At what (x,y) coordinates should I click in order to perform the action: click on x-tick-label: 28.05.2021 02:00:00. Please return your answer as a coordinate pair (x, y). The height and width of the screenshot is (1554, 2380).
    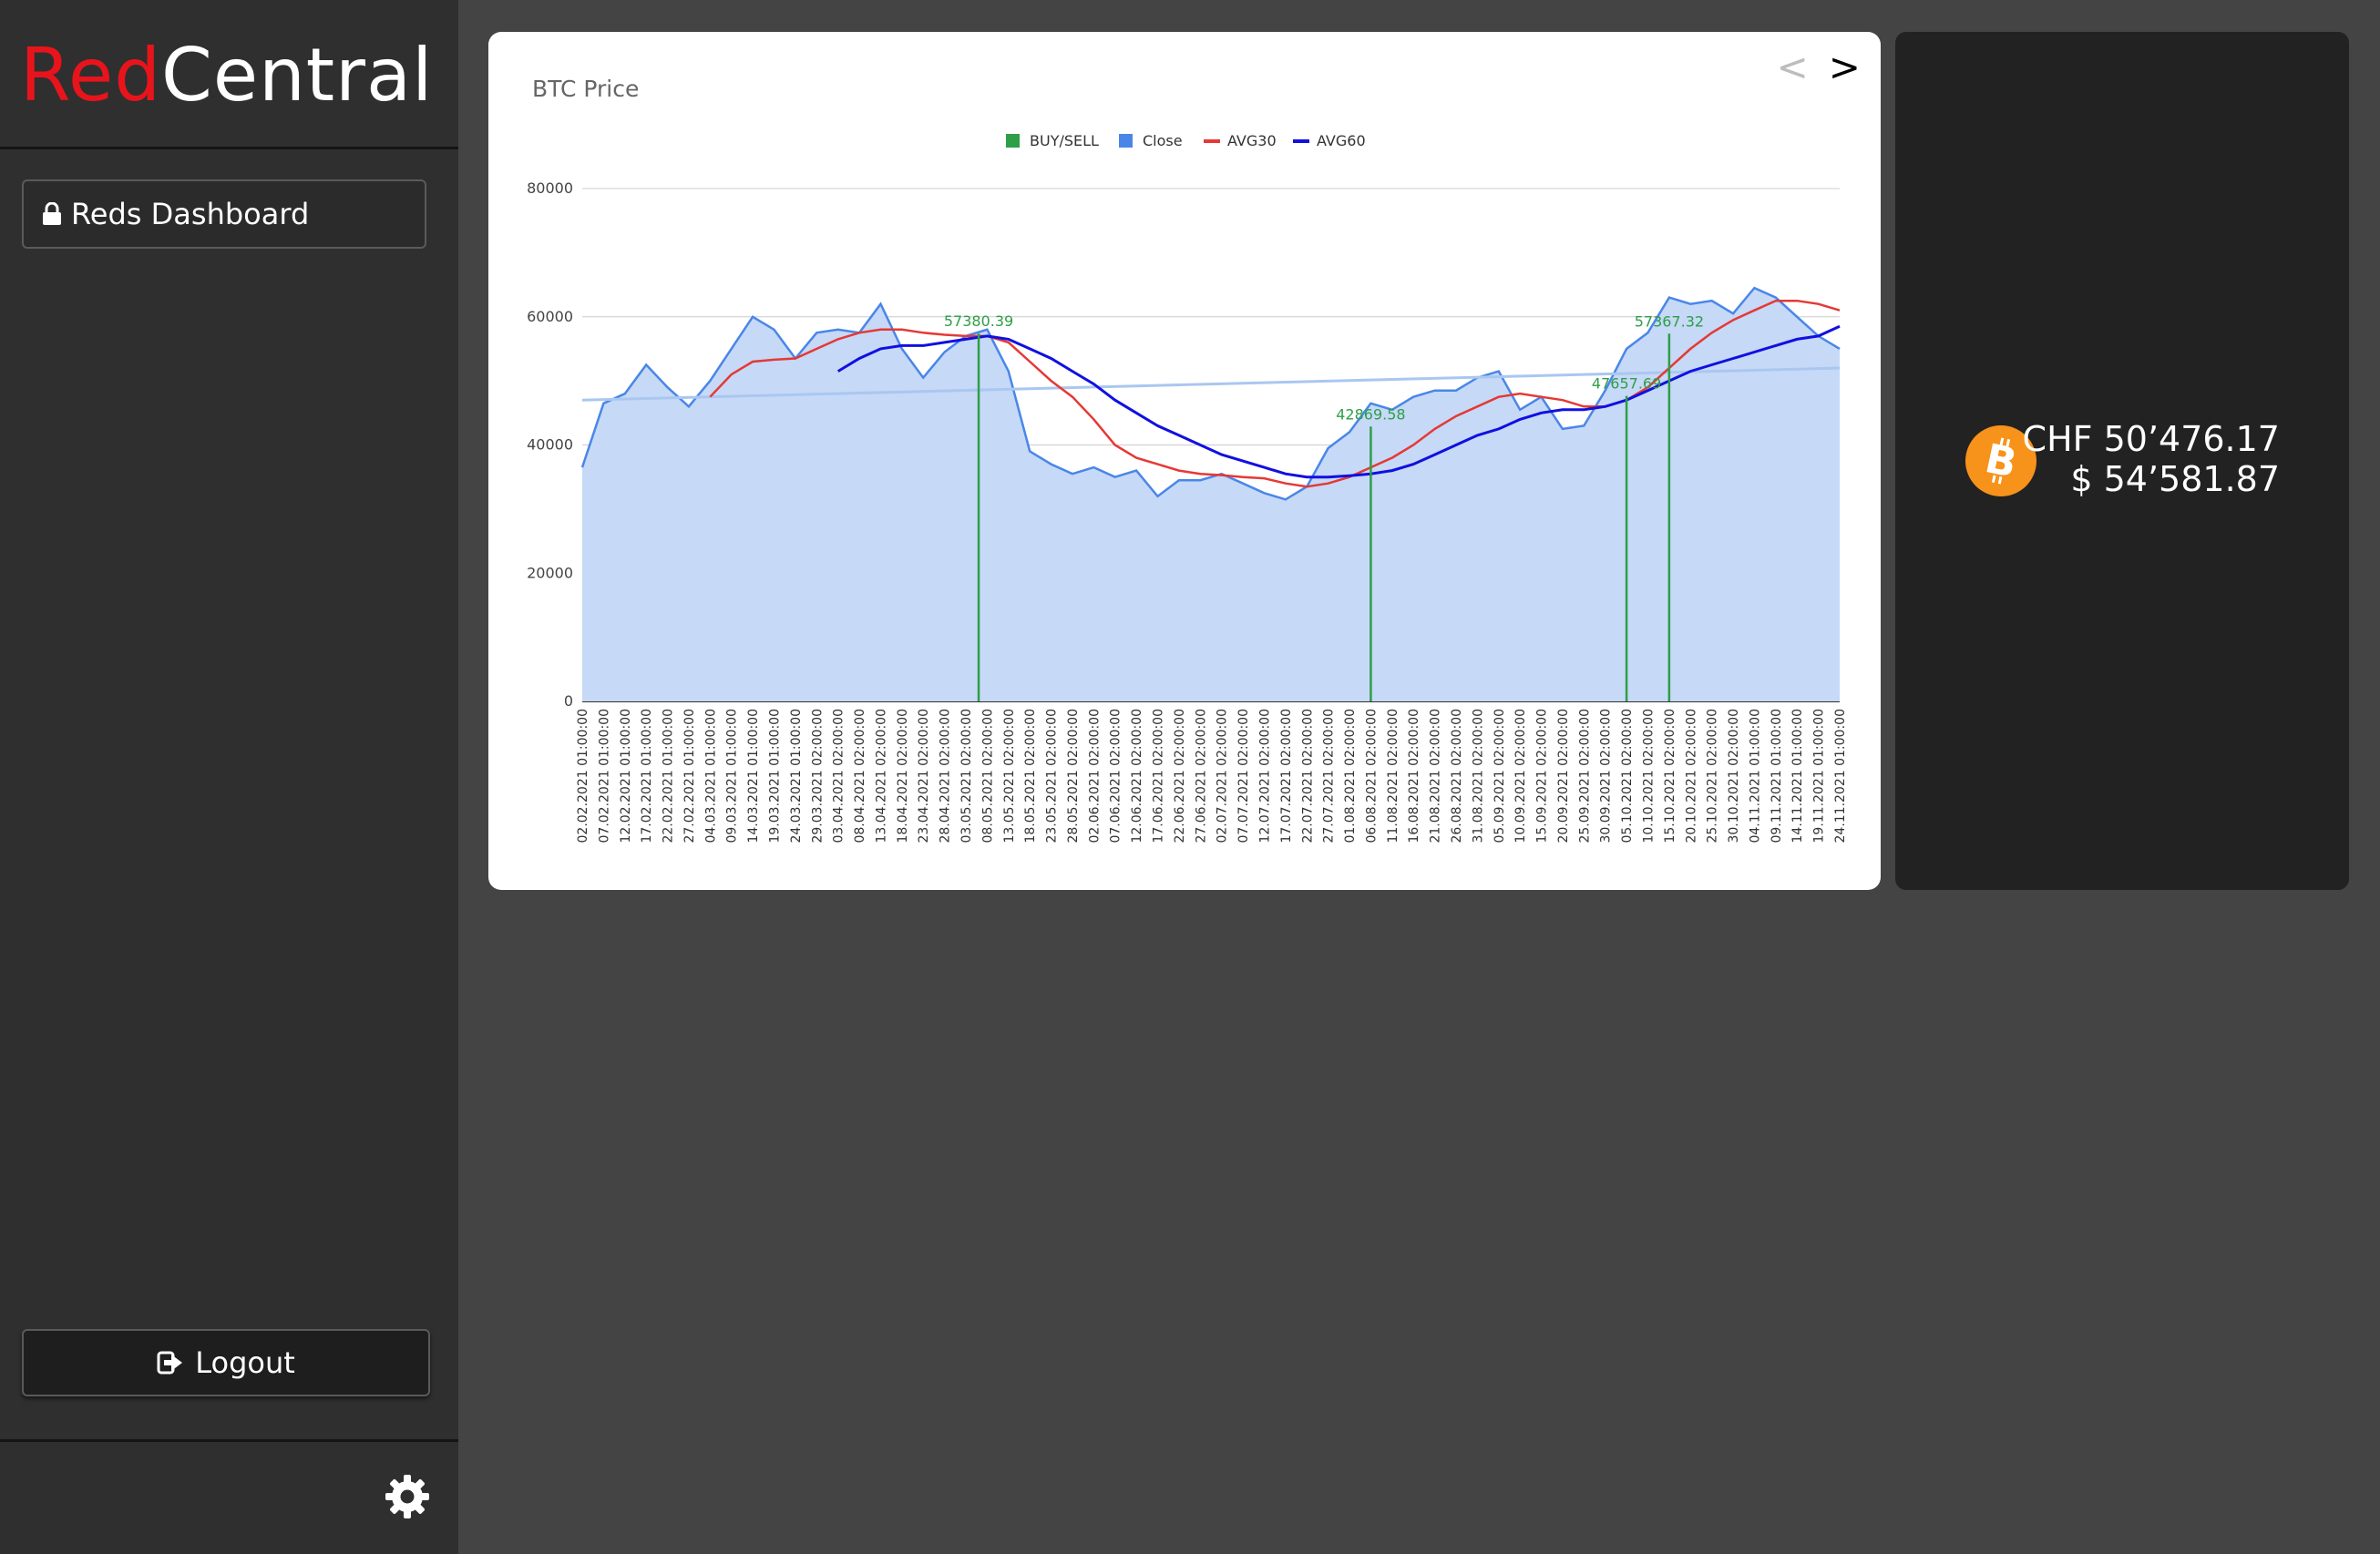
    Looking at the image, I should click on (1074, 776).